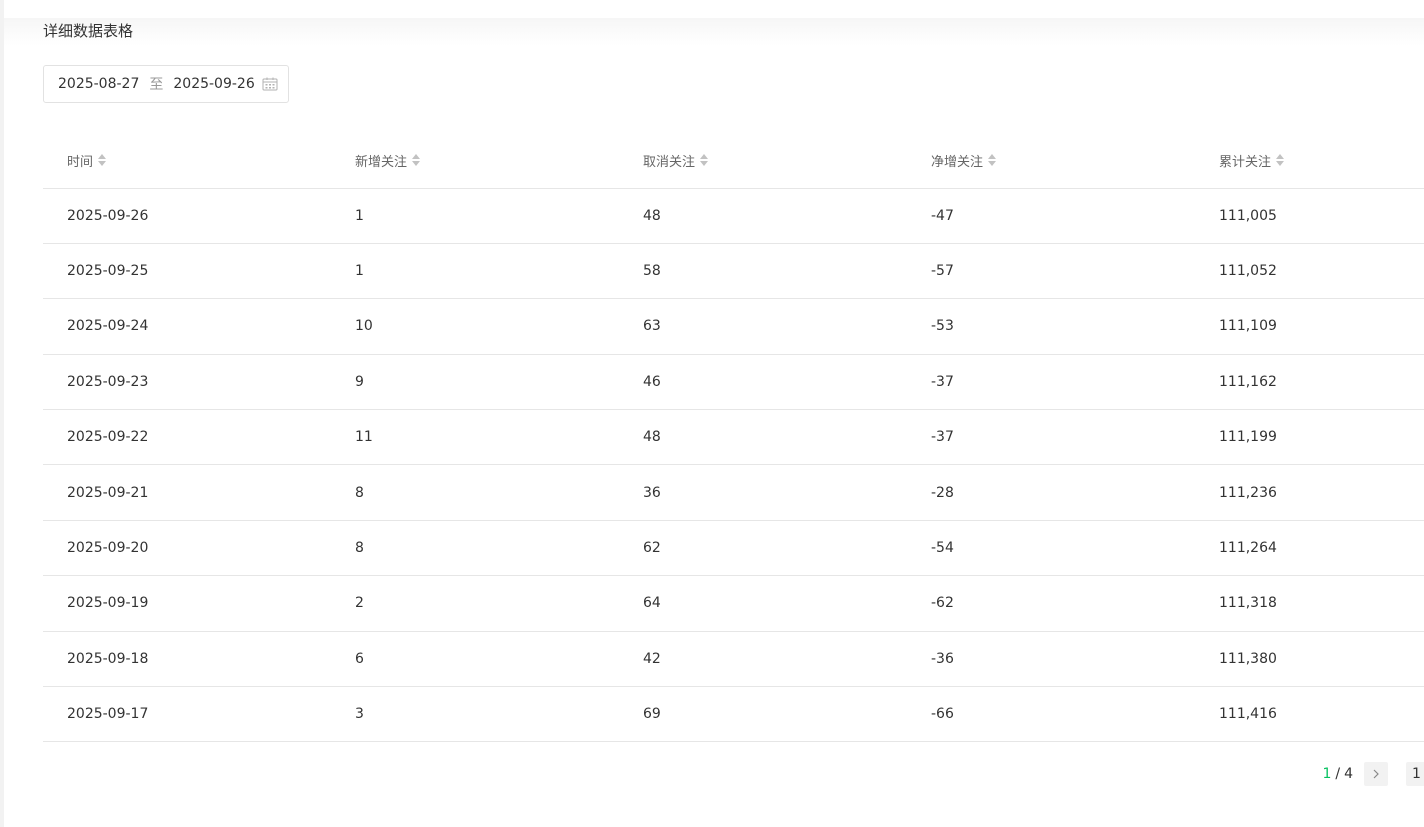 The width and height of the screenshot is (1424, 827). Describe the element at coordinates (475, 437) in the screenshot. I see `table-cell: 11` at that location.